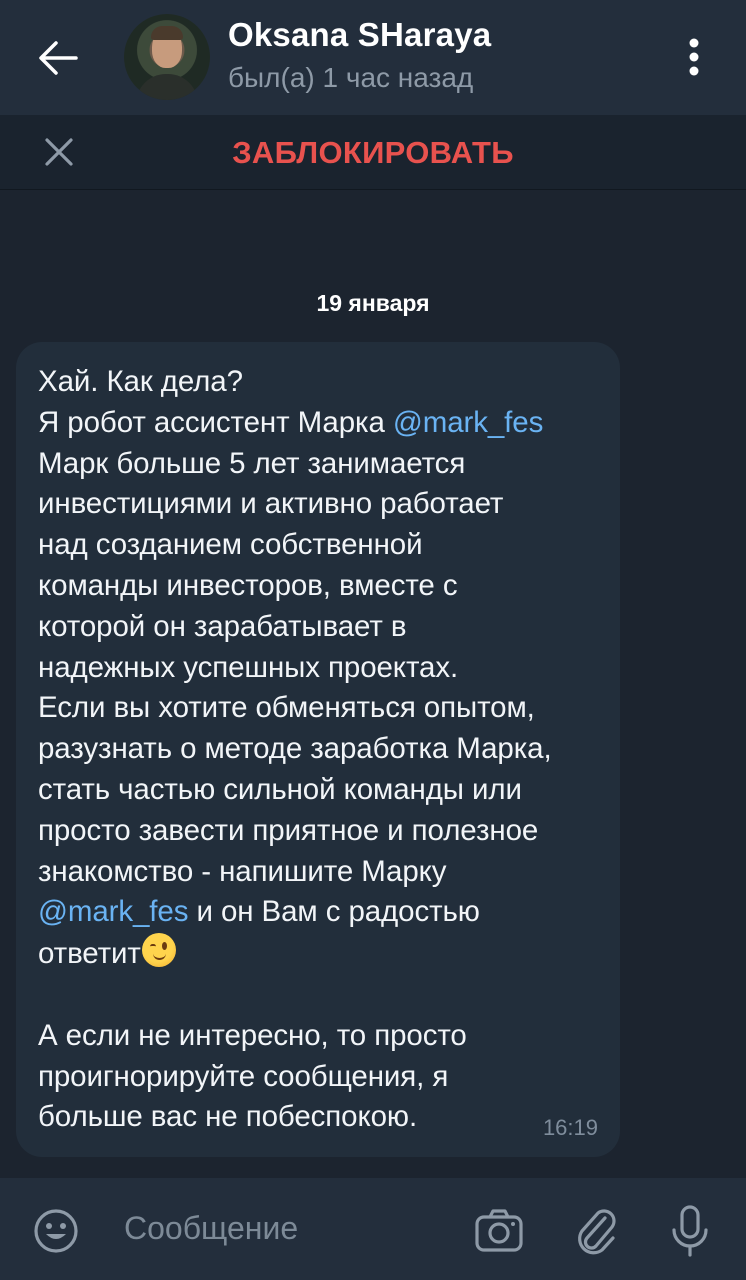 The width and height of the screenshot is (746, 1280). Describe the element at coordinates (373, 1229) in the screenshot. I see `composer-bar: Сообщение` at that location.